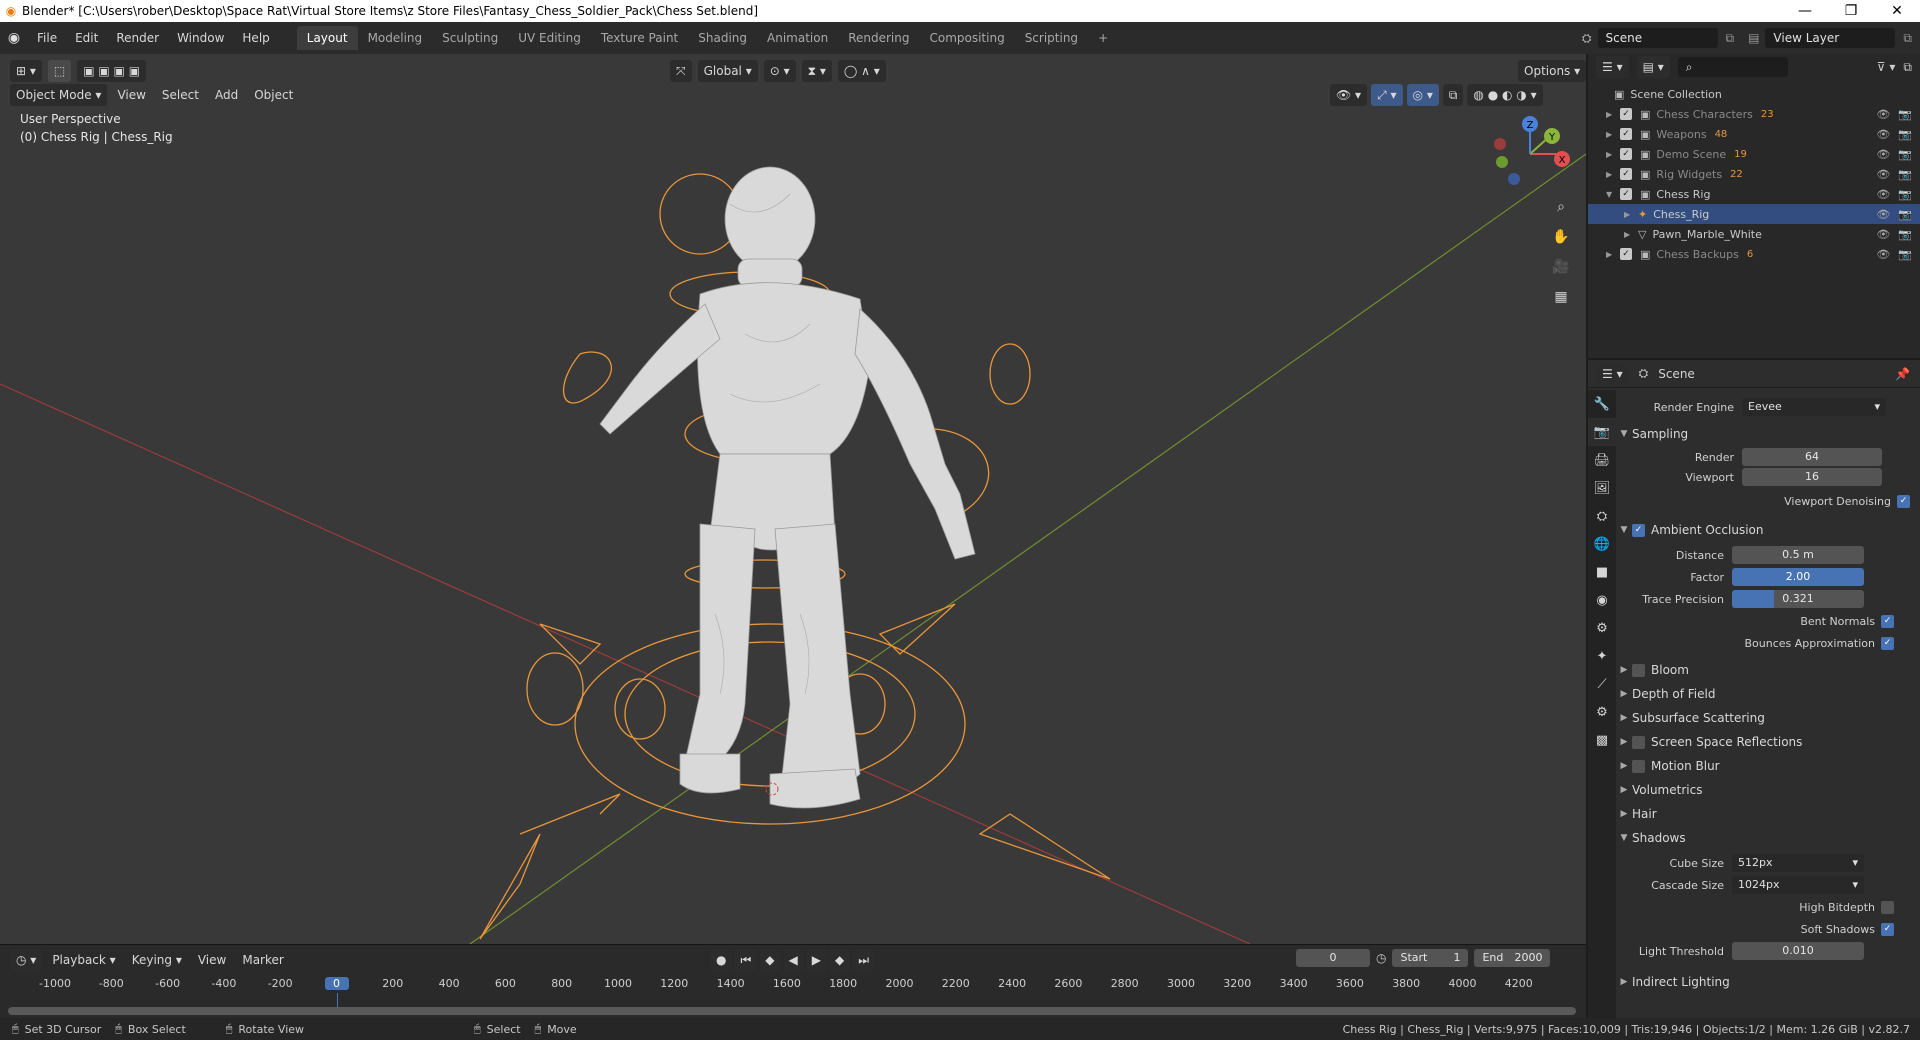 The height and width of the screenshot is (1040, 1920). What do you see at coordinates (1830, 38) in the screenshot?
I see `view-layer-field: View Layer` at bounding box center [1830, 38].